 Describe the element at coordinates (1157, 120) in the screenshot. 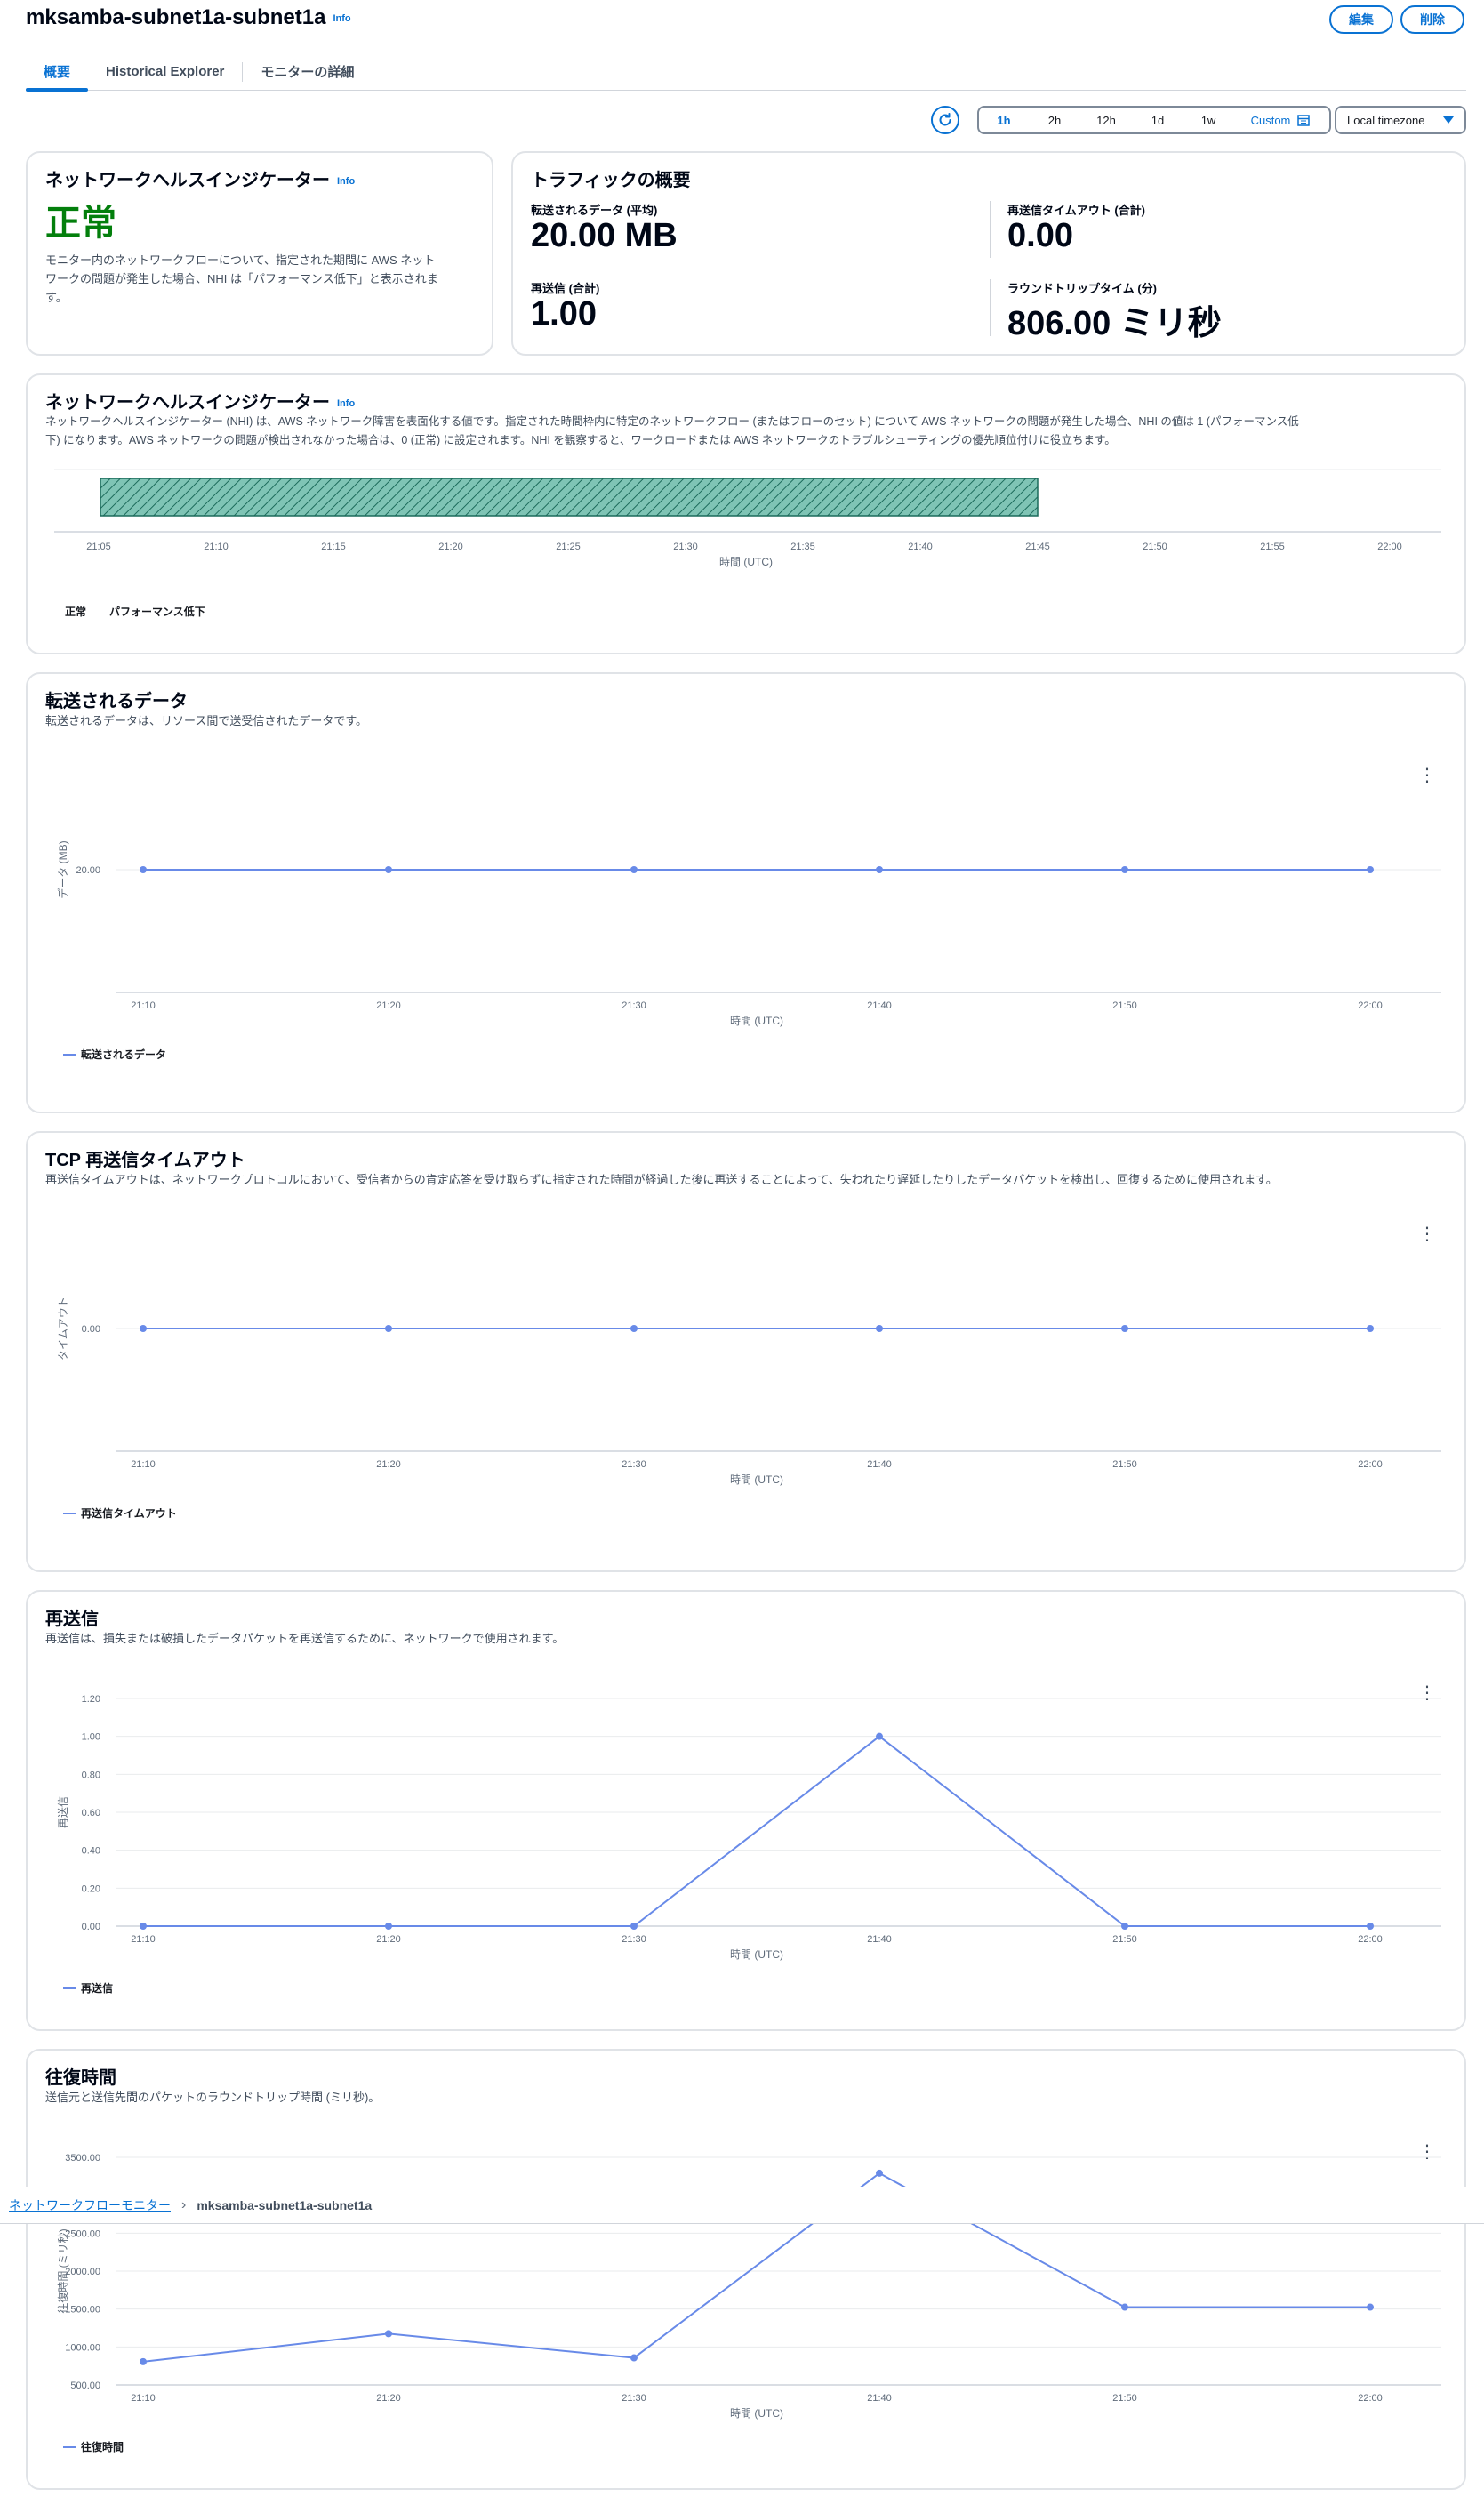

I see `range-1d: 1d` at that location.